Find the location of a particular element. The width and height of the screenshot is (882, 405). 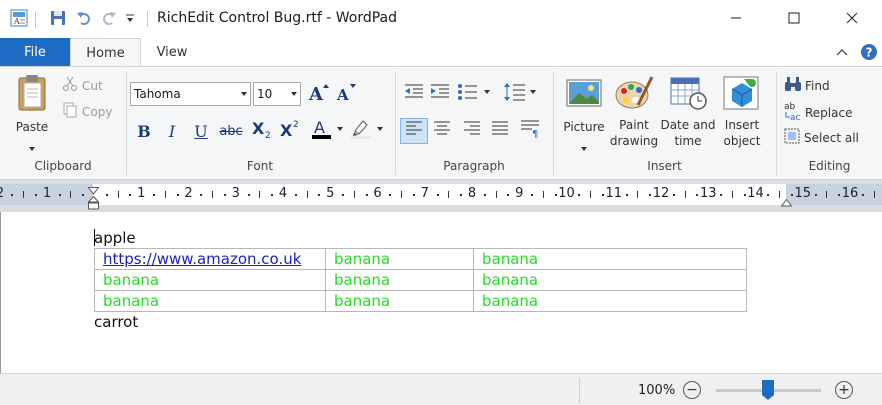

align-center-button is located at coordinates (442, 131).